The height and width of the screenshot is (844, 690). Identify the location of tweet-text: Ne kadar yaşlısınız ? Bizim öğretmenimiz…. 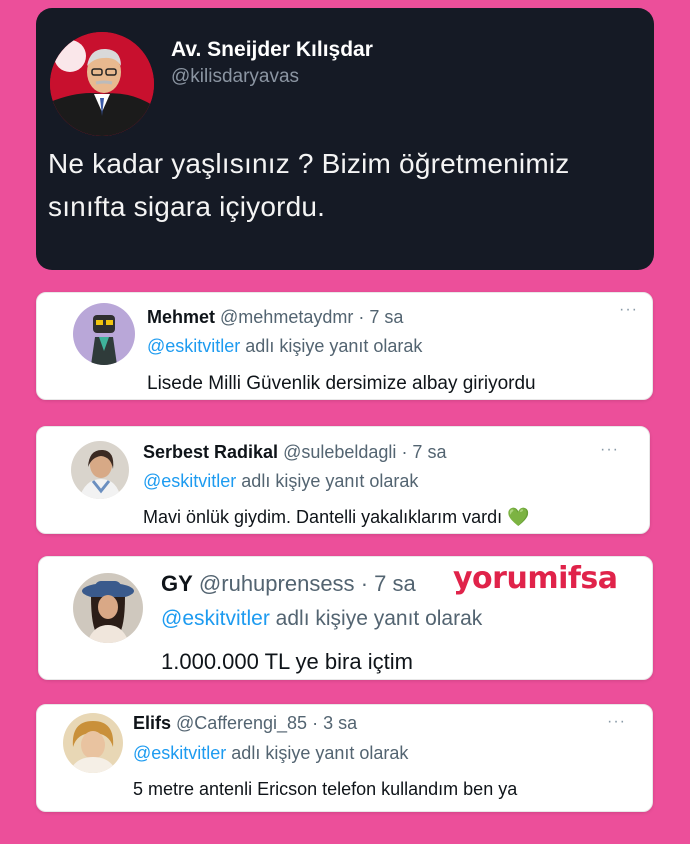
(309, 185).